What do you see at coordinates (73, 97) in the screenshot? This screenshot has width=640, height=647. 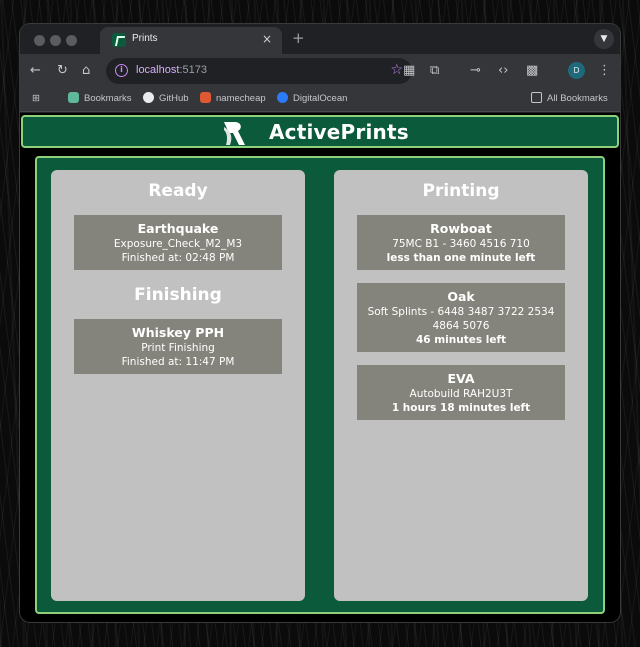 I see `star-icon` at bounding box center [73, 97].